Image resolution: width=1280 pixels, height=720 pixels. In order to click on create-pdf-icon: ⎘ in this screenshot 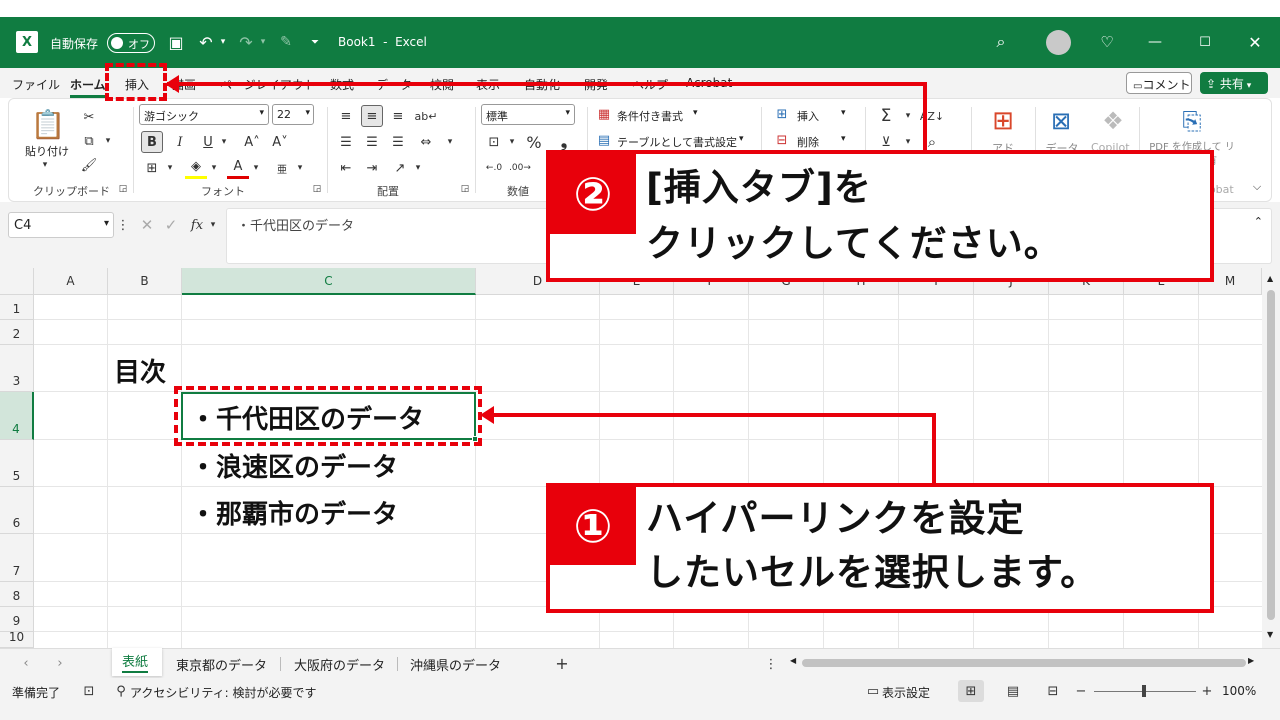, I will do `click(1192, 121)`.